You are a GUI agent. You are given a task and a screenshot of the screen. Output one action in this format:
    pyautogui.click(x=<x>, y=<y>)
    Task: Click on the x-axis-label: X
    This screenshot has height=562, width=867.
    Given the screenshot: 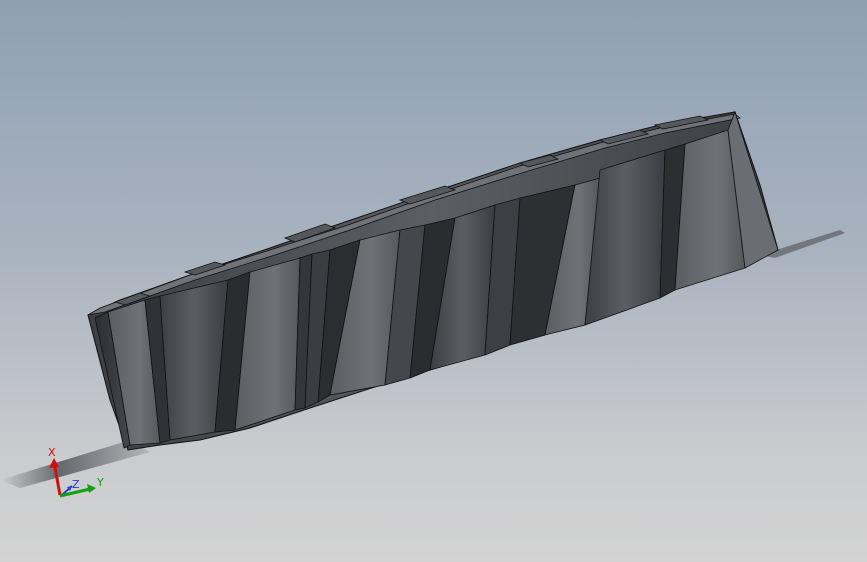 What is the action you would take?
    pyautogui.click(x=52, y=452)
    